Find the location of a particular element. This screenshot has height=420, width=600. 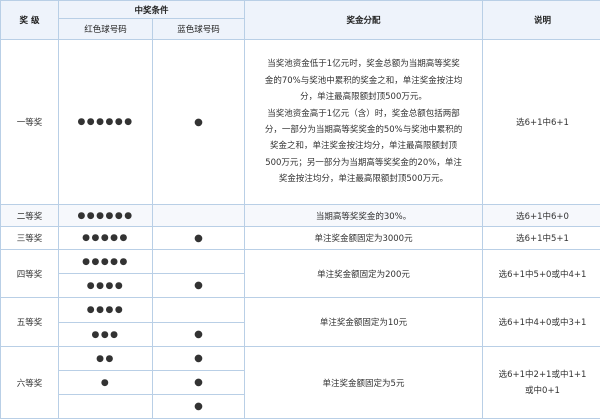

desc-line: 500万元；另一部分为当期高等奖奖金的20%，单注 is located at coordinates (363, 162).